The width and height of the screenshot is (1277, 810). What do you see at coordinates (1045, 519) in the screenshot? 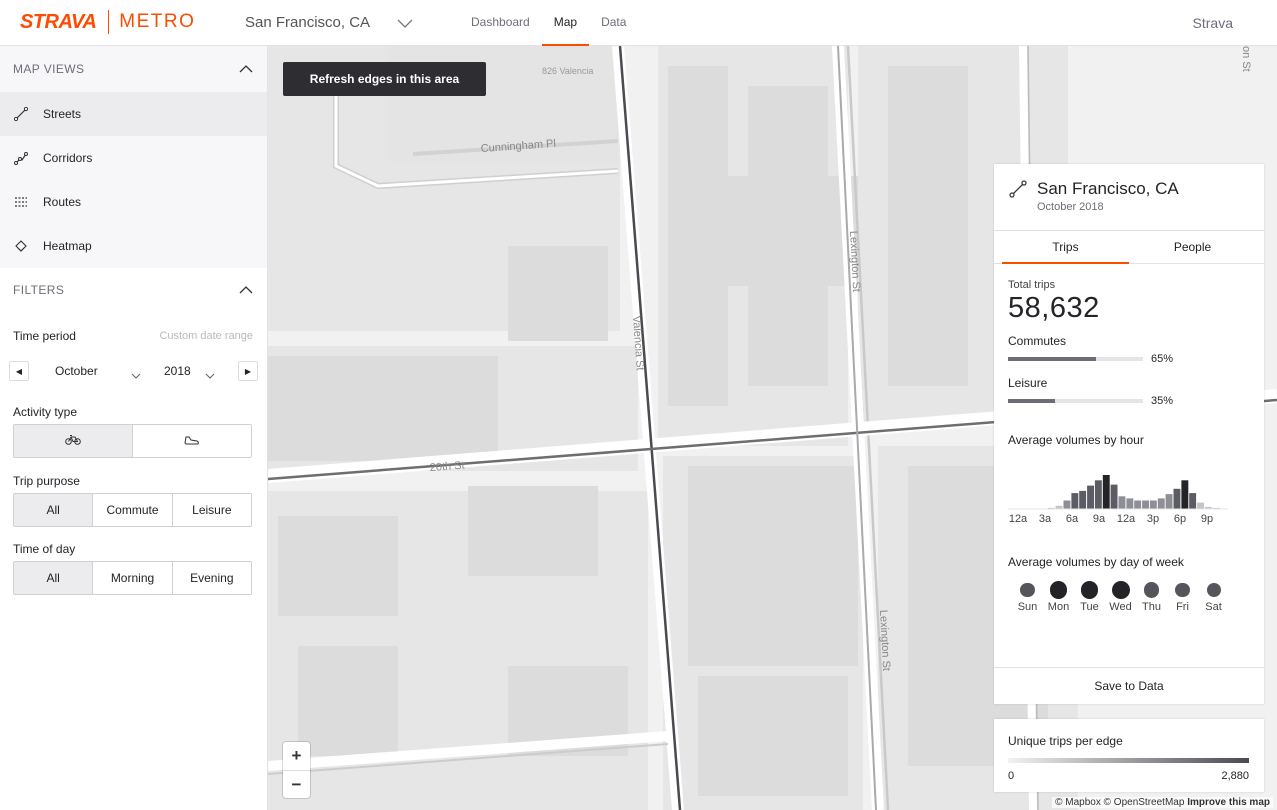
I see `hour-tick-label: 3a` at bounding box center [1045, 519].